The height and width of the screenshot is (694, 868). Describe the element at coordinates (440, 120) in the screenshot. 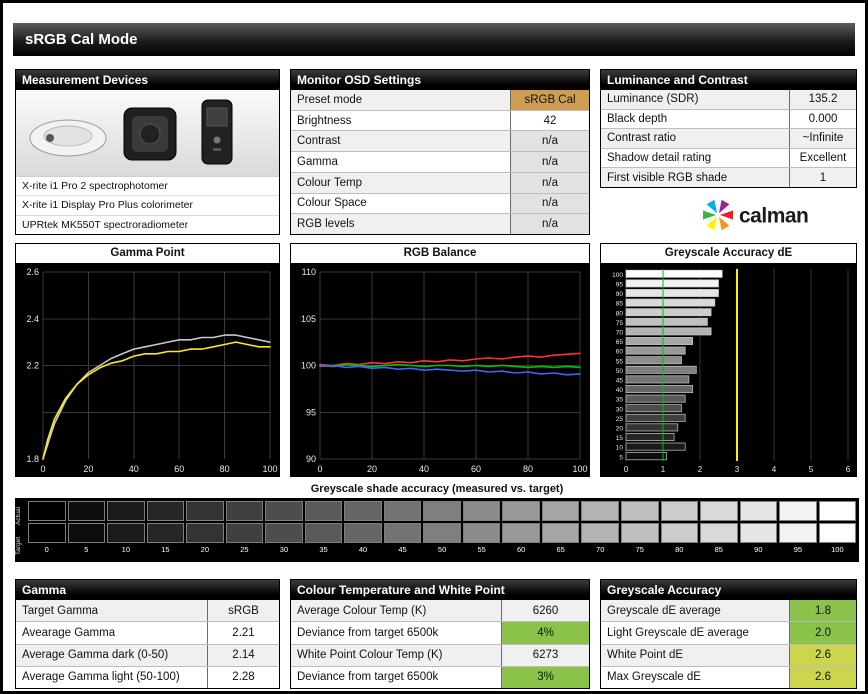

I see `table-row: Brightness 42` at that location.